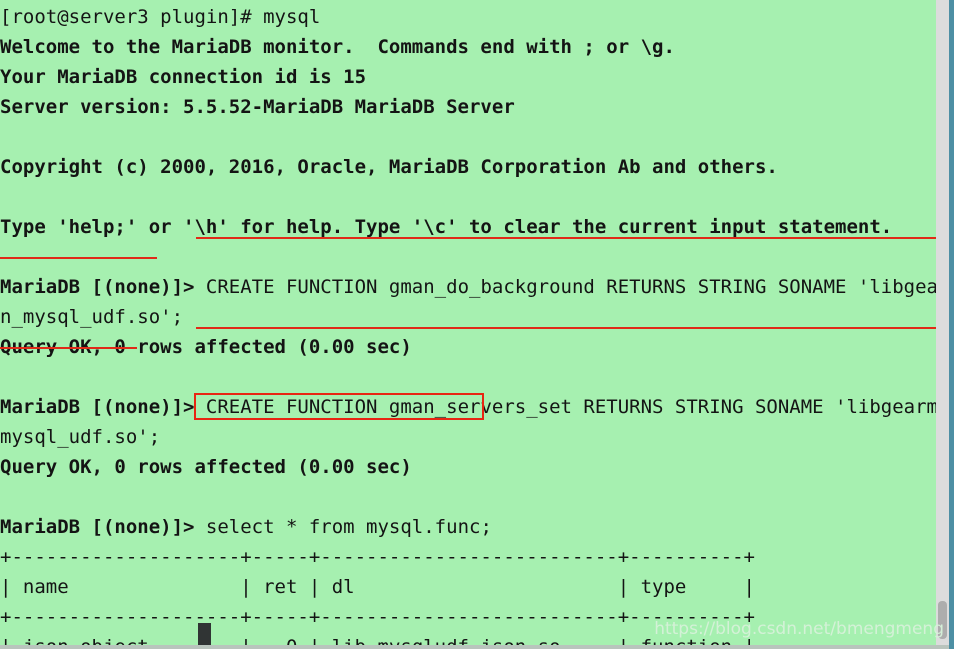  What do you see at coordinates (799, 629) in the screenshot?
I see `watermark-text: https://blog.csdn.net/bmengmeng` at bounding box center [799, 629].